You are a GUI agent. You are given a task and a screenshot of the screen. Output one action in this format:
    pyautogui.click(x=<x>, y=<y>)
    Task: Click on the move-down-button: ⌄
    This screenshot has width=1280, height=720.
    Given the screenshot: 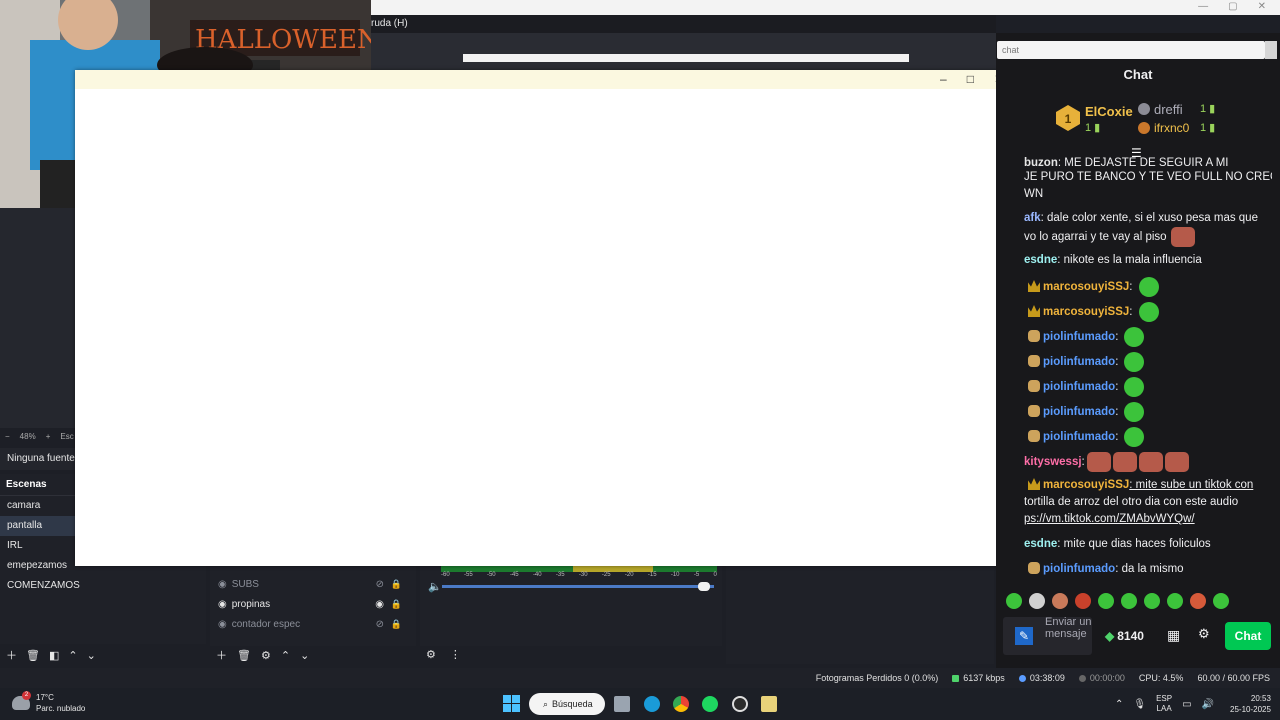 What is the action you would take?
    pyautogui.click(x=91, y=655)
    